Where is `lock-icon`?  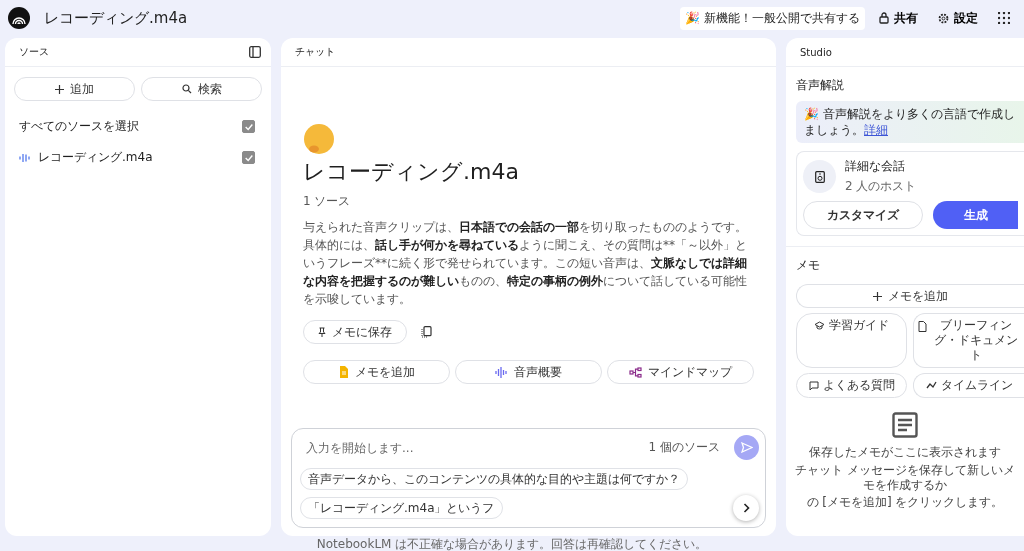
lock-icon is located at coordinates (884, 18).